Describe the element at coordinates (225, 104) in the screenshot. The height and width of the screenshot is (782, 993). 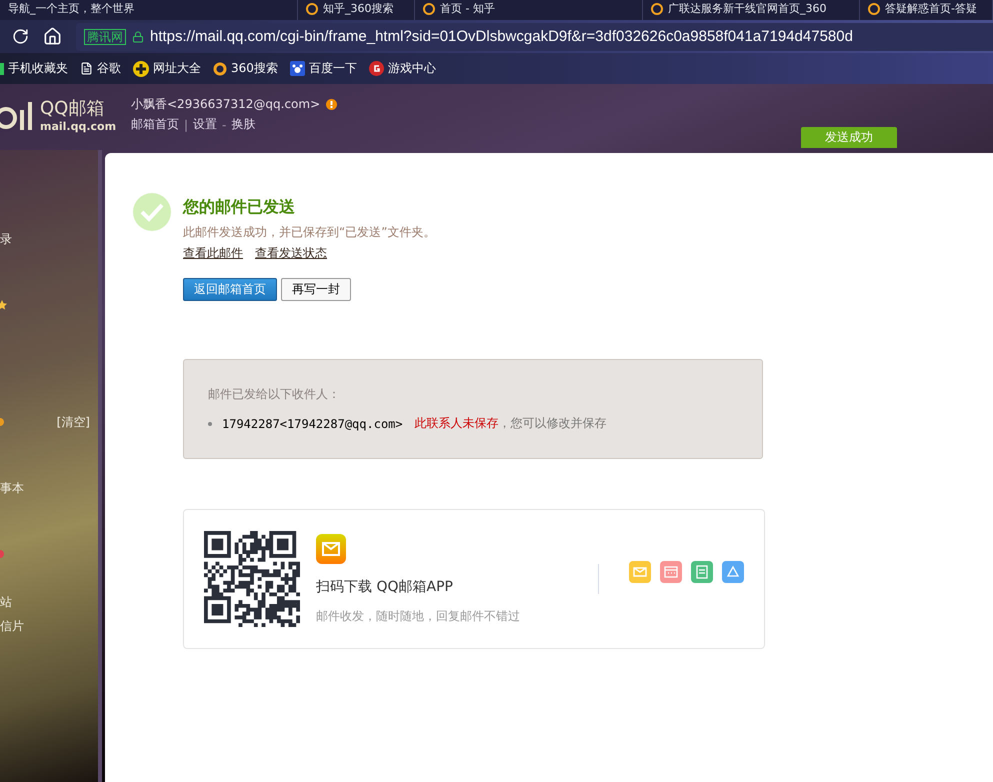
I see `account-name: 小飘香<2936637312@qq.com>` at that location.